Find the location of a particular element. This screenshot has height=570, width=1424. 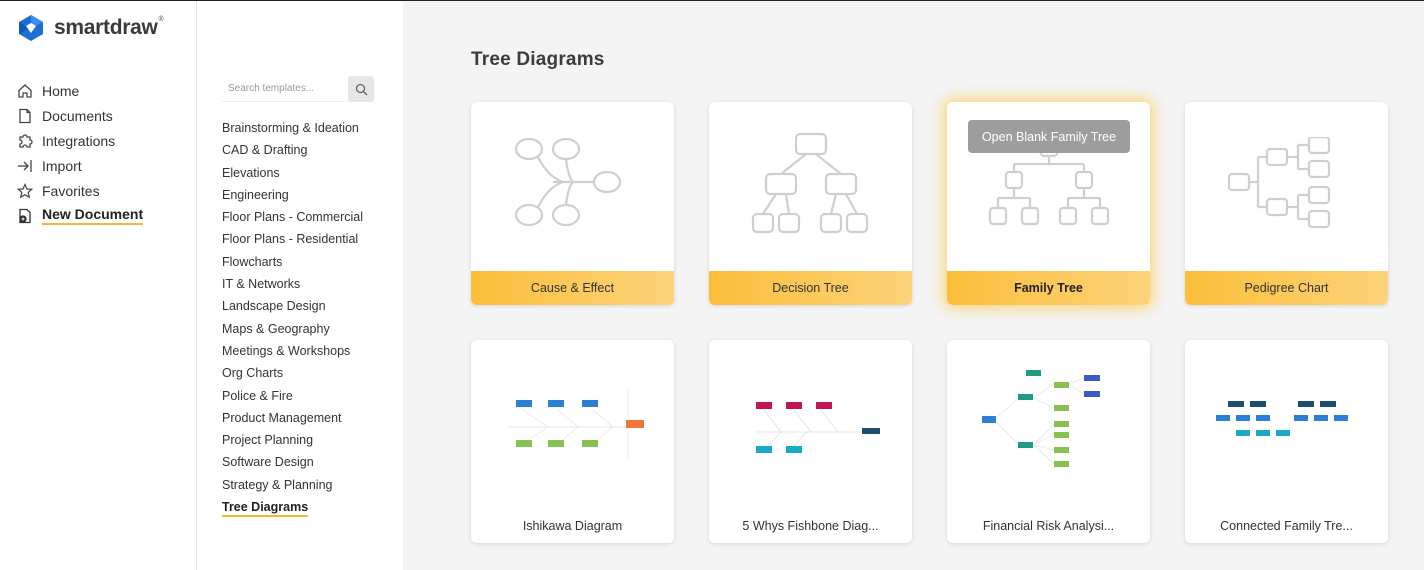

template-search is located at coordinates (299, 89).